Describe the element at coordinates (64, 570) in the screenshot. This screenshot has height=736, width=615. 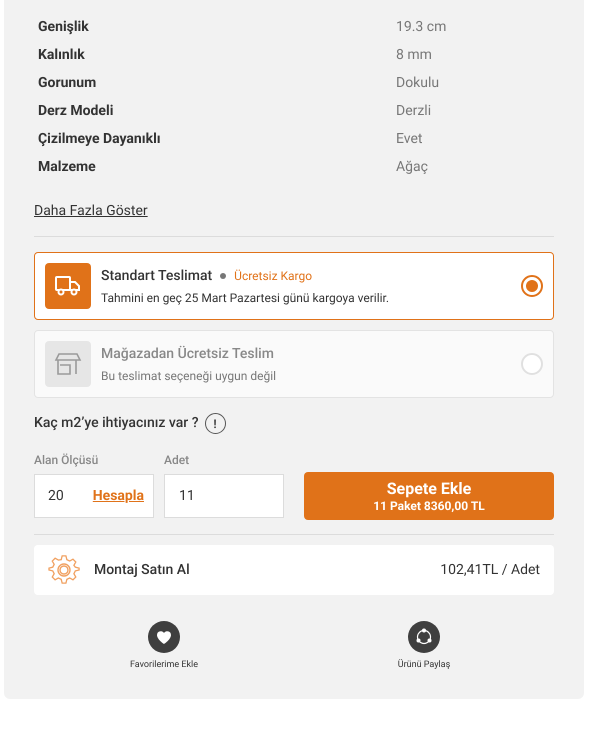
I see `gear-icon` at that location.